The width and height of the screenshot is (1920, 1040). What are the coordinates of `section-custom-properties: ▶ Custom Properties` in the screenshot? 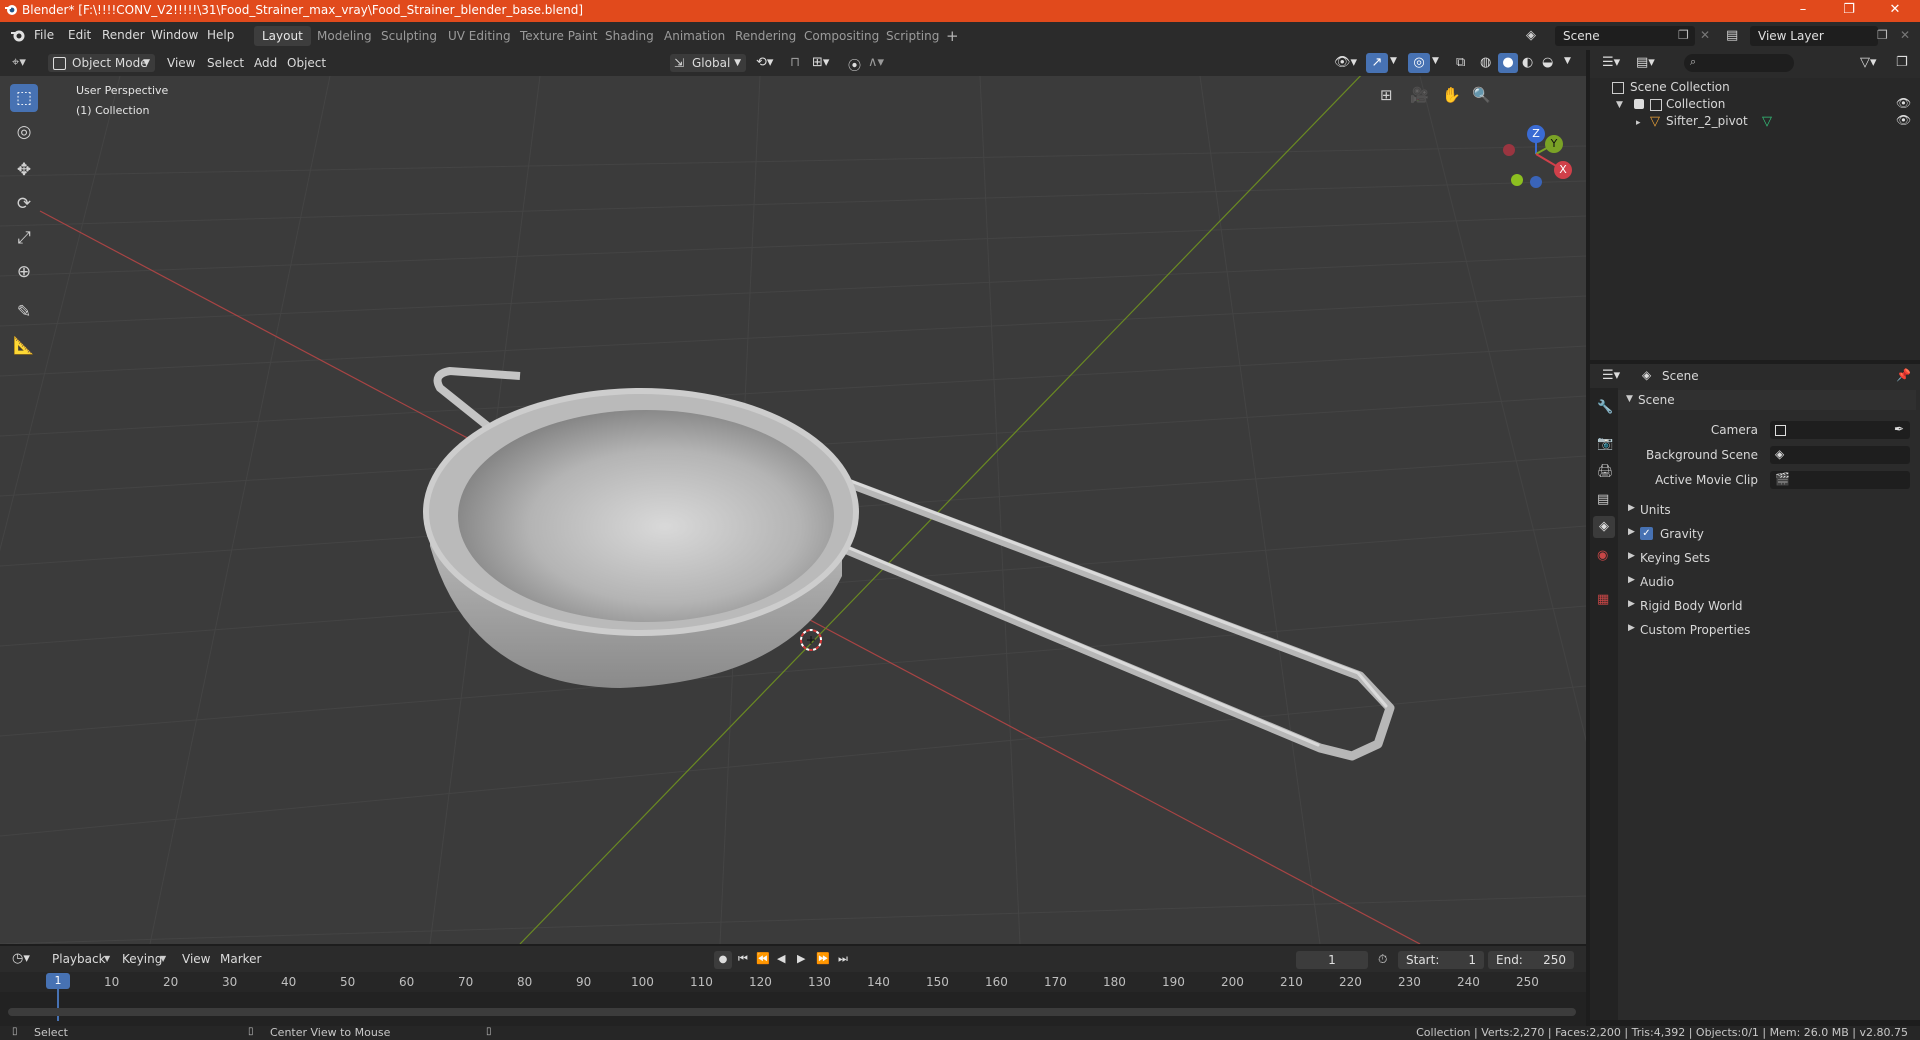 It's located at (1767, 630).